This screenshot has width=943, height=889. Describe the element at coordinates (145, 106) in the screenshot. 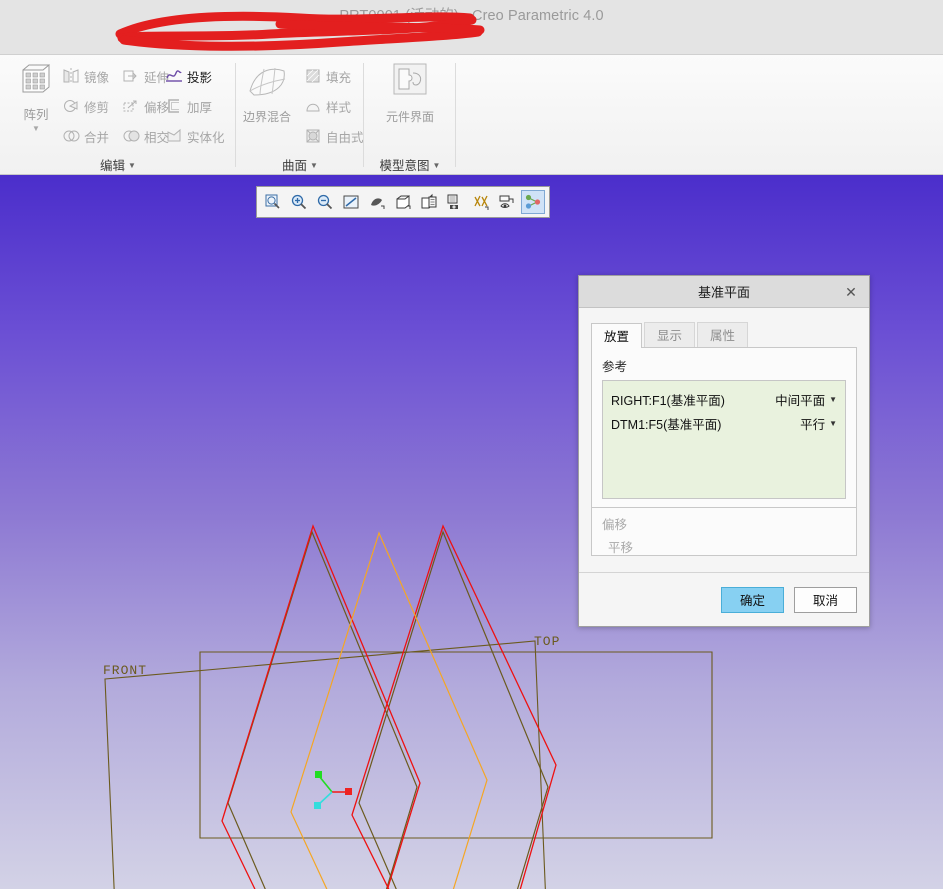

I see `offset-button: 偏移` at that location.